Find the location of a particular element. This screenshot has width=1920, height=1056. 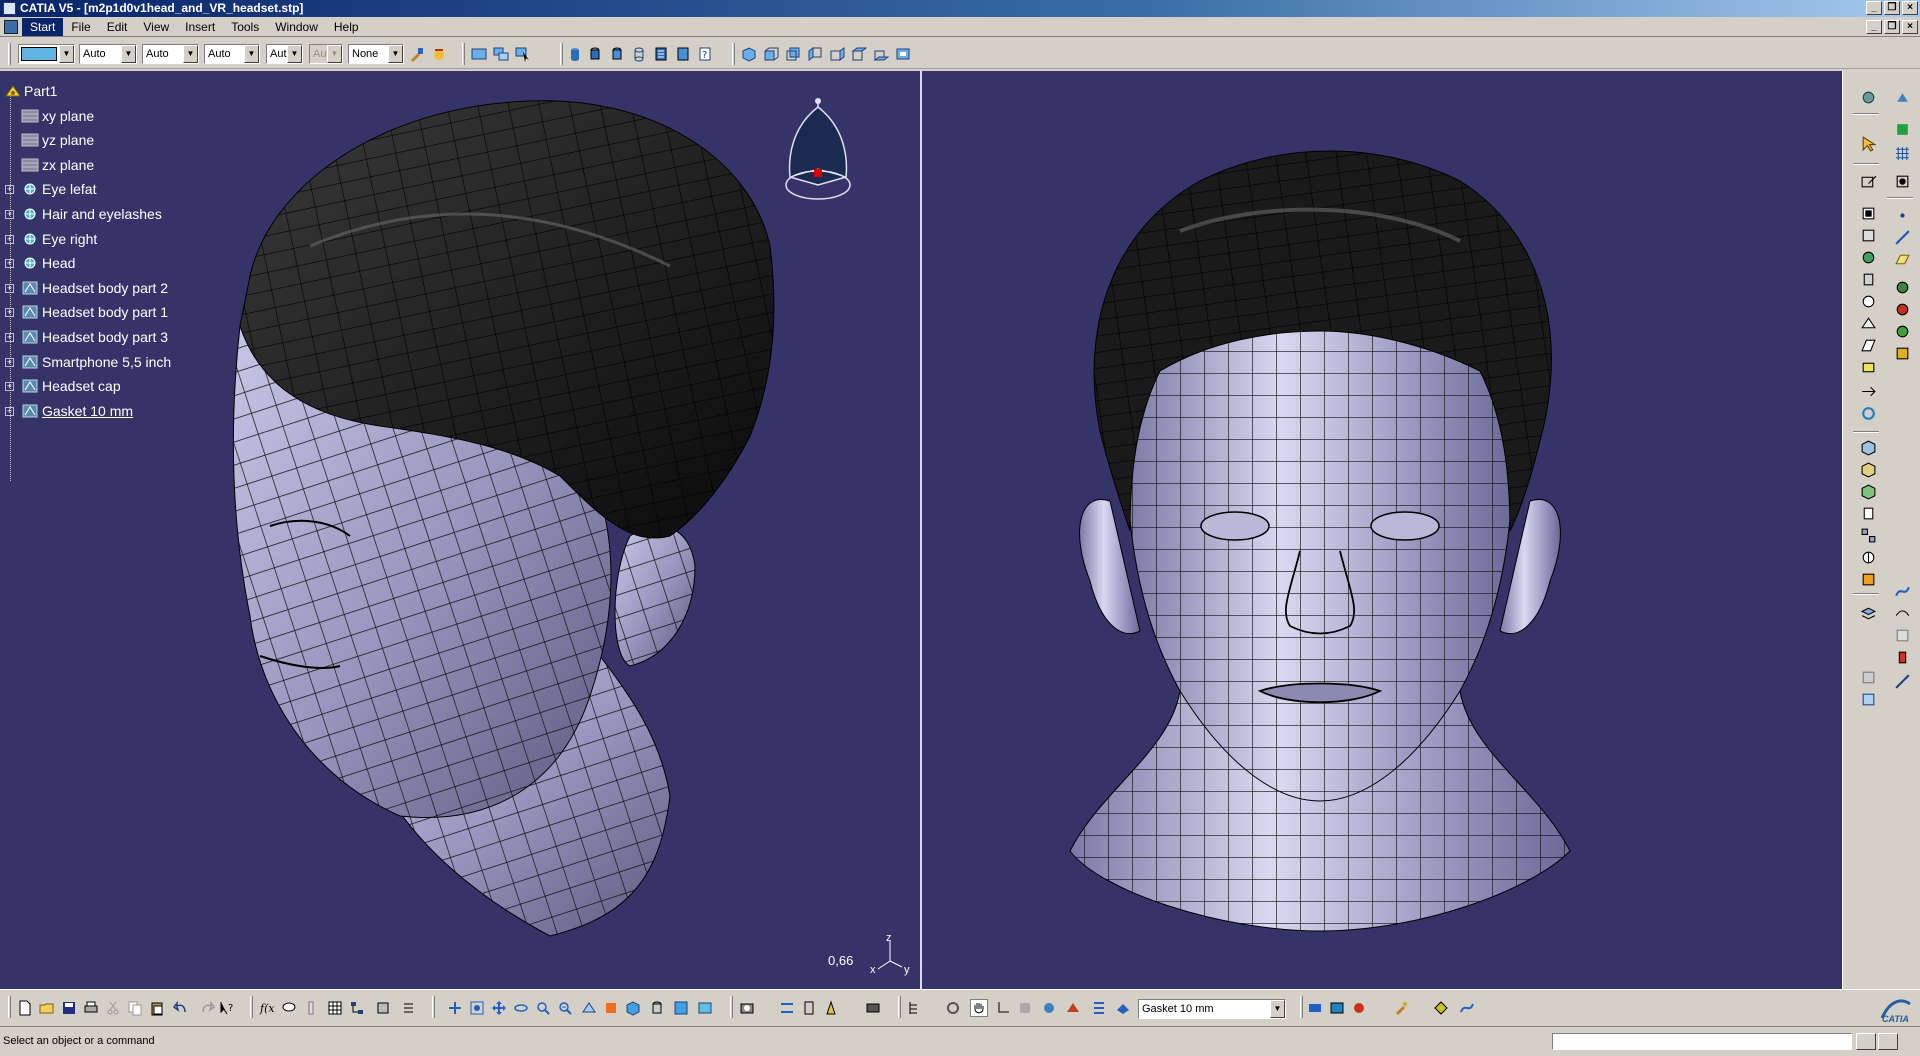

refresh-icon is located at coordinates (953, 1008).